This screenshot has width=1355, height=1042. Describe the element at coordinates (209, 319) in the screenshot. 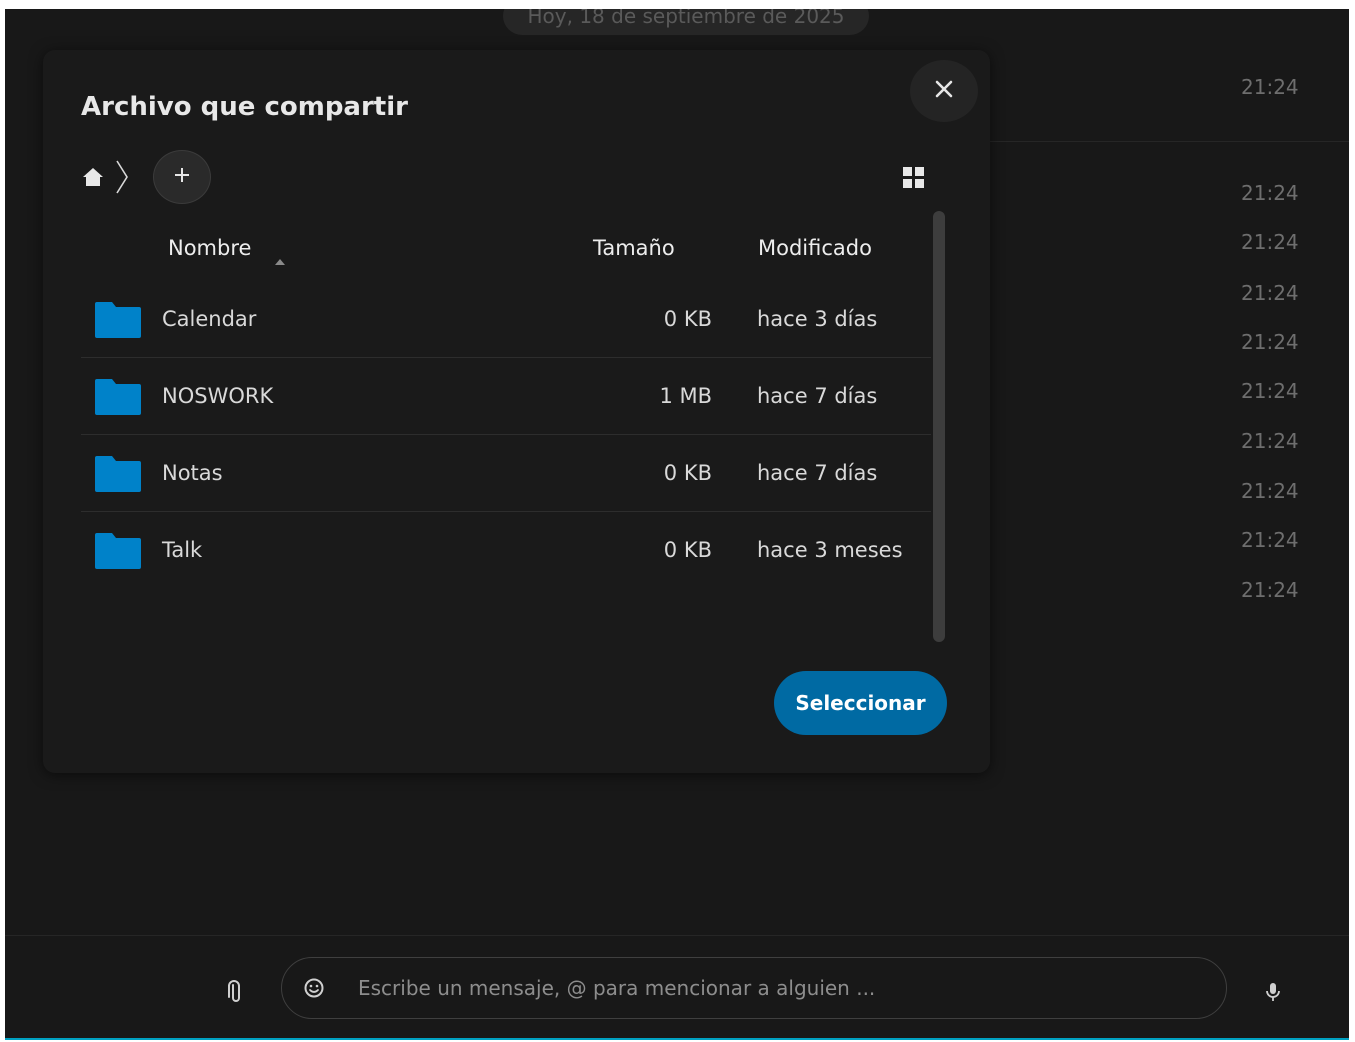

I see `file-name: Calendar` at that location.